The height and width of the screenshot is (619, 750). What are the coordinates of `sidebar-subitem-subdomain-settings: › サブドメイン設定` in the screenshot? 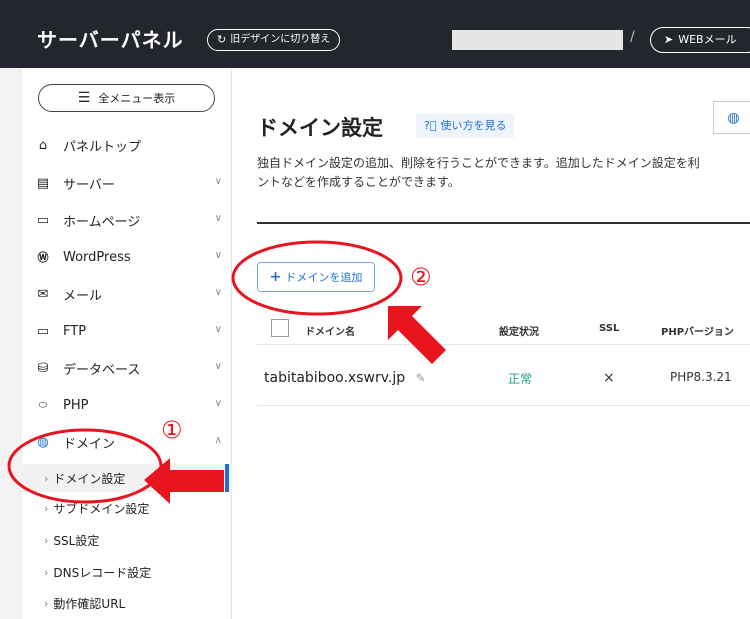 It's located at (127, 508).